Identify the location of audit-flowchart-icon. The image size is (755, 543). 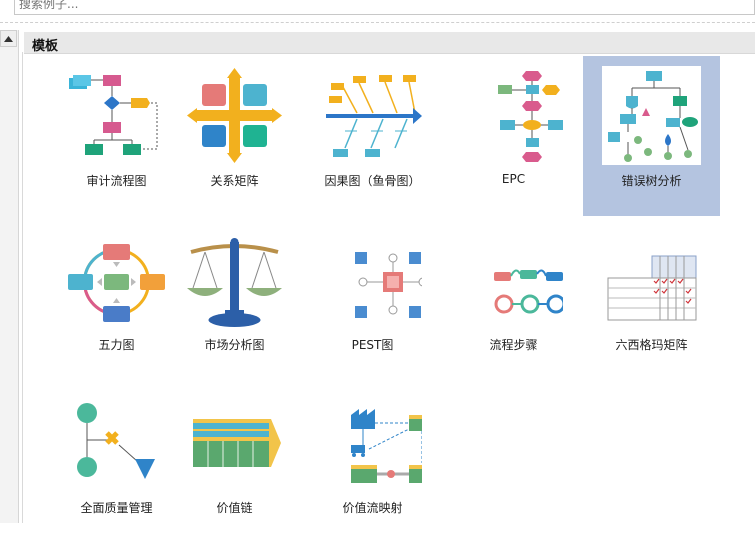
(113, 115).